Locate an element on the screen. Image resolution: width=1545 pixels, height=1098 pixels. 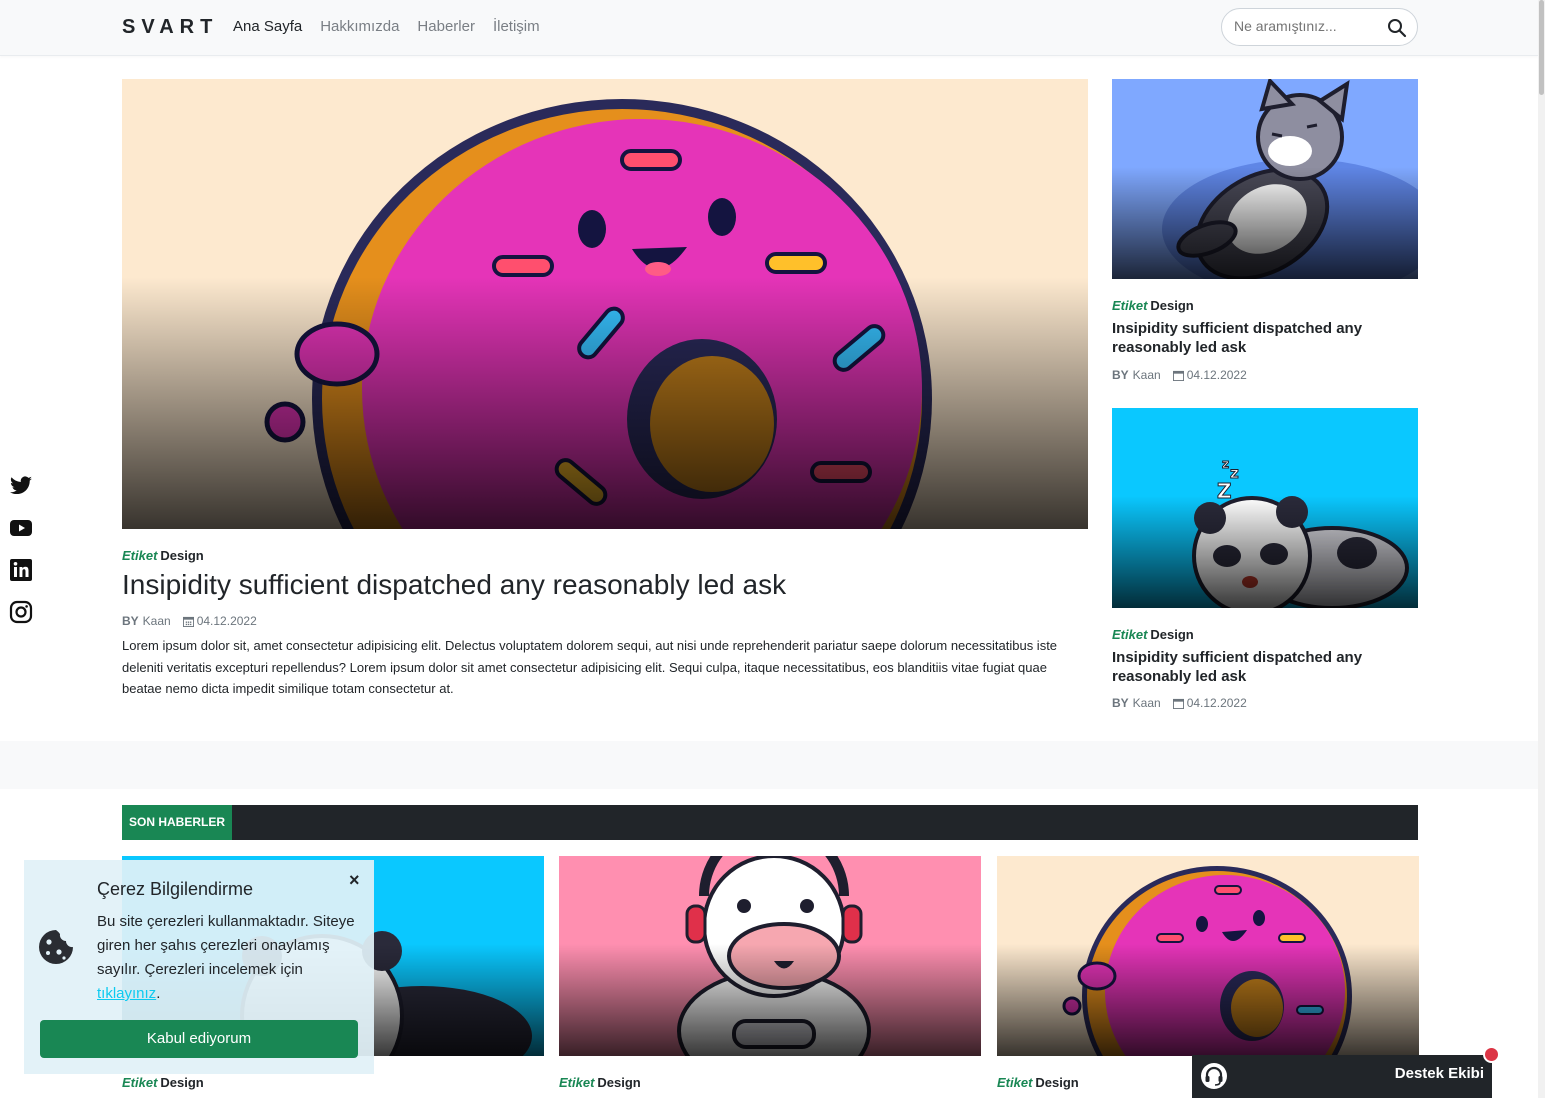
panda-illustration: Z z z is located at coordinates (1265, 508).